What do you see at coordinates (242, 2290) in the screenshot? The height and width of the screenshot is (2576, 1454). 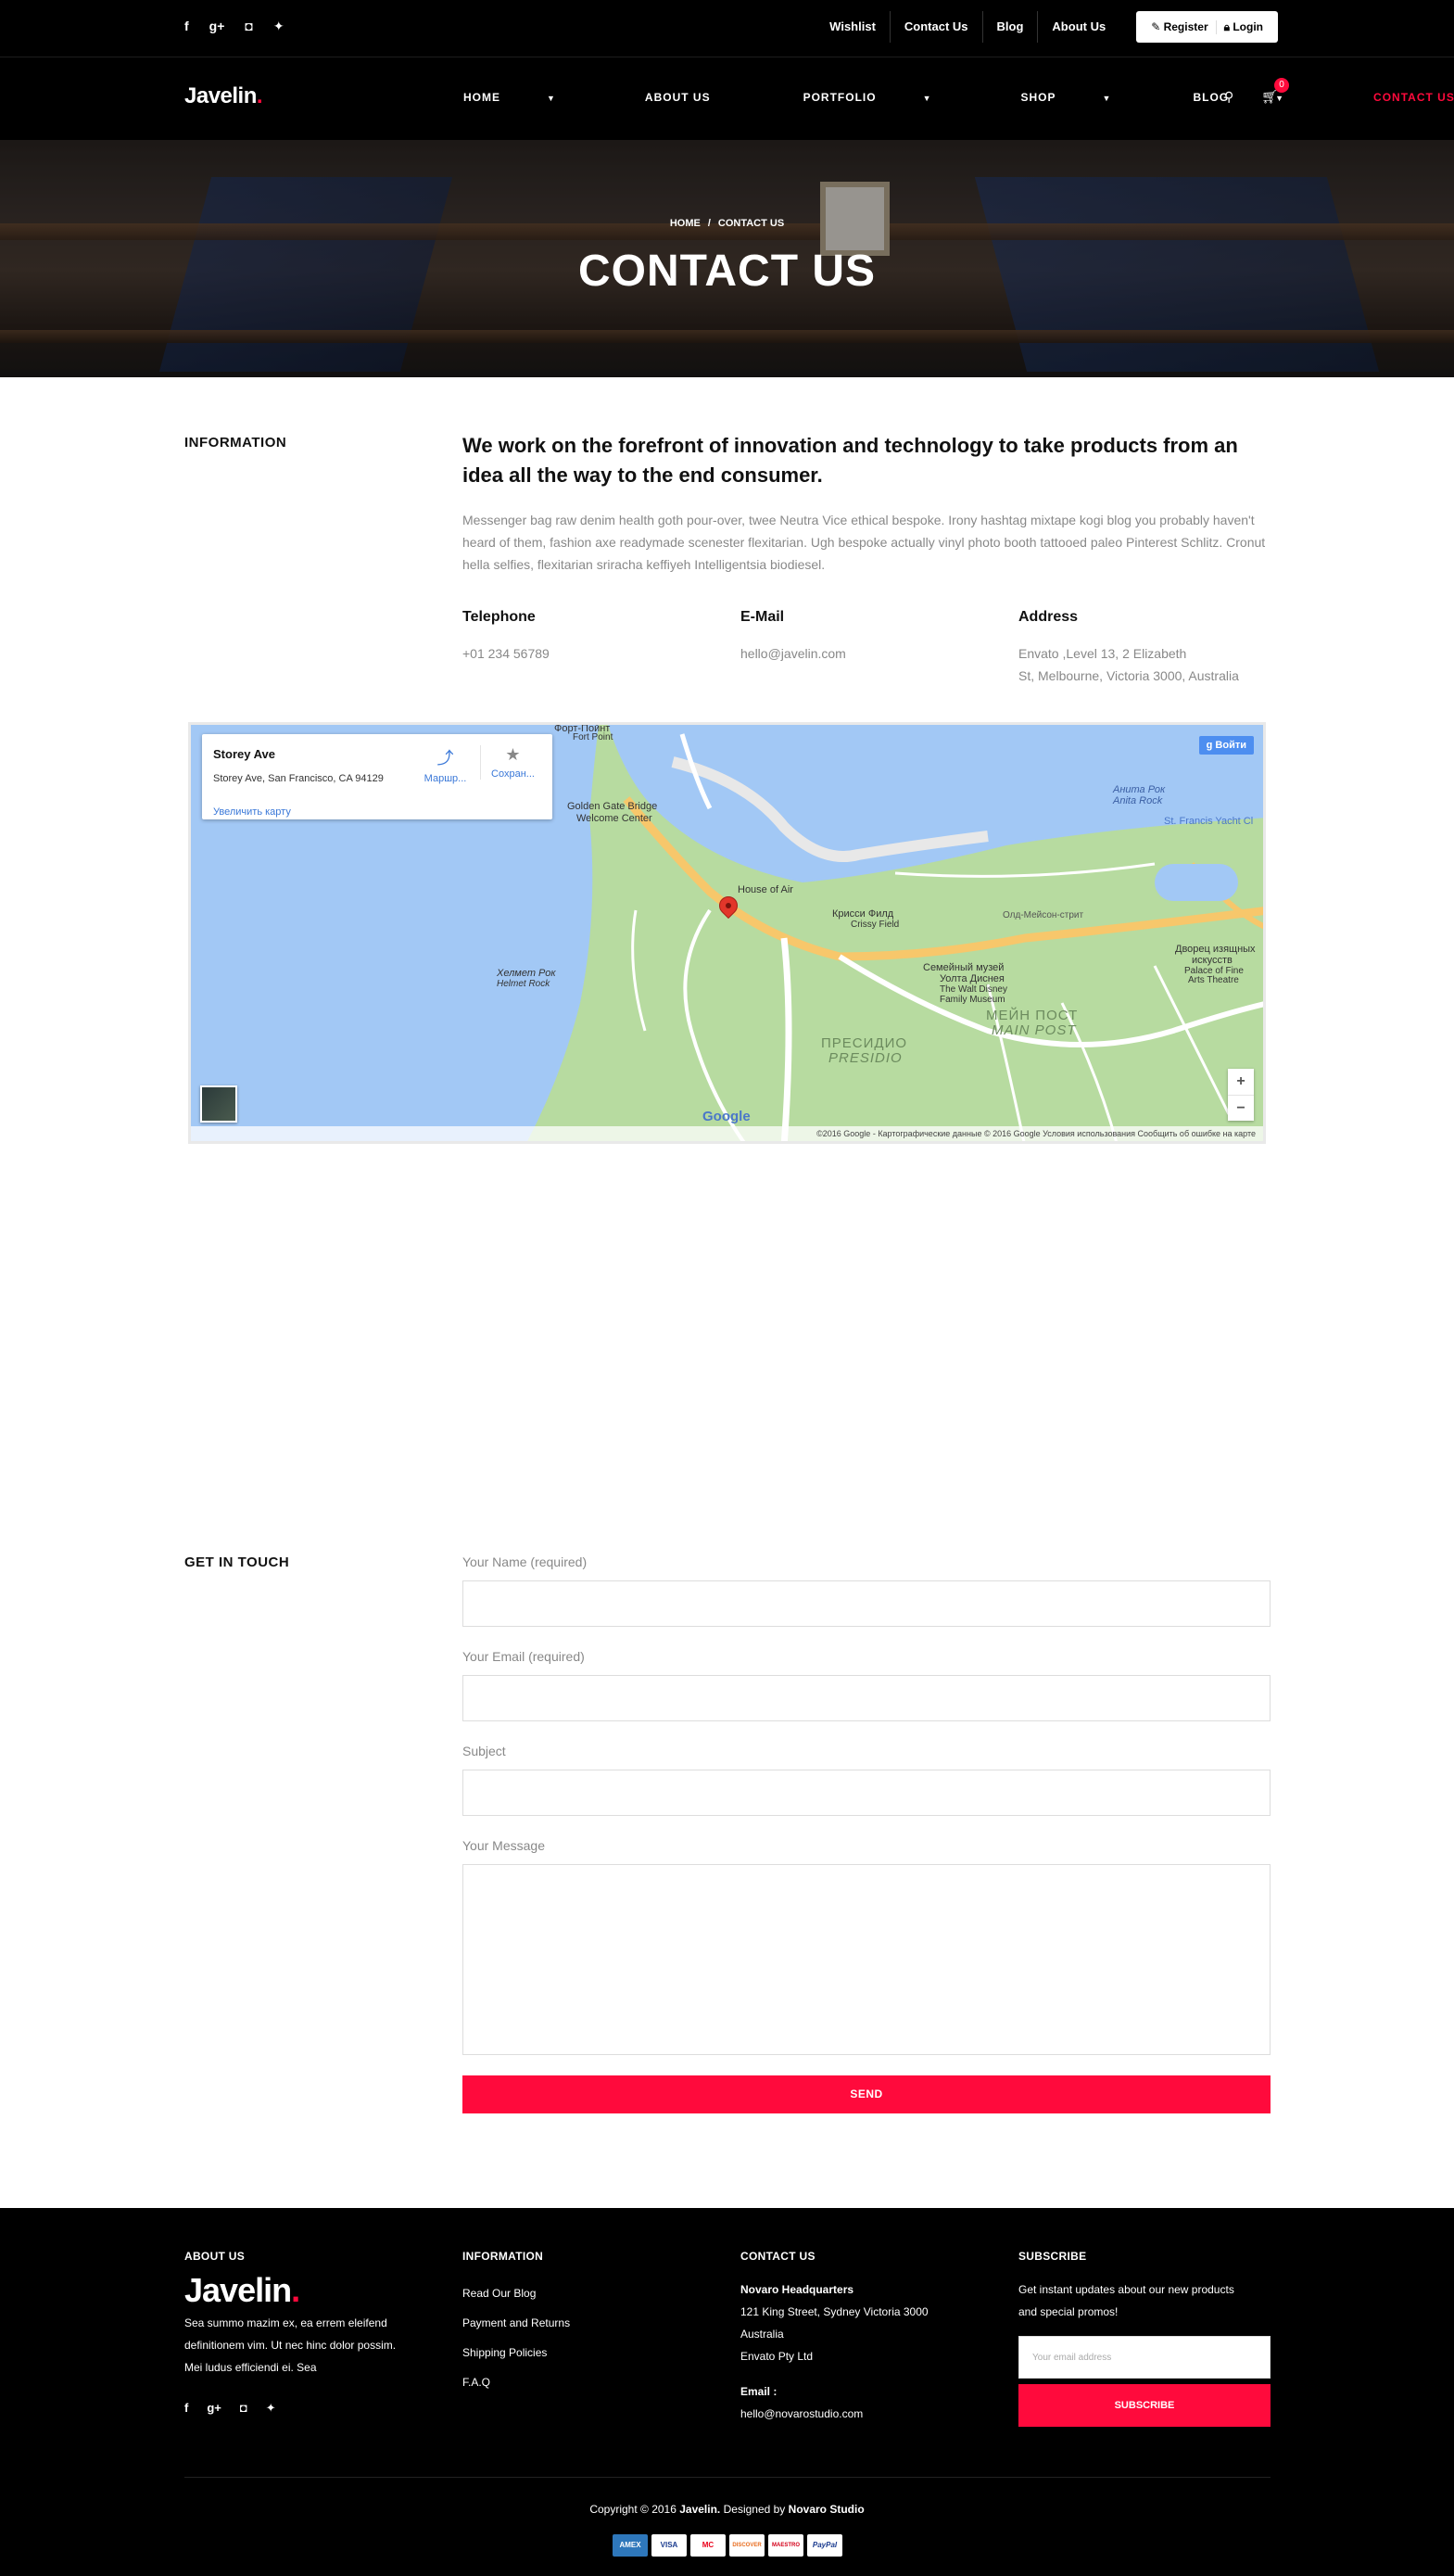 I see `footer-logo: Javelin.` at bounding box center [242, 2290].